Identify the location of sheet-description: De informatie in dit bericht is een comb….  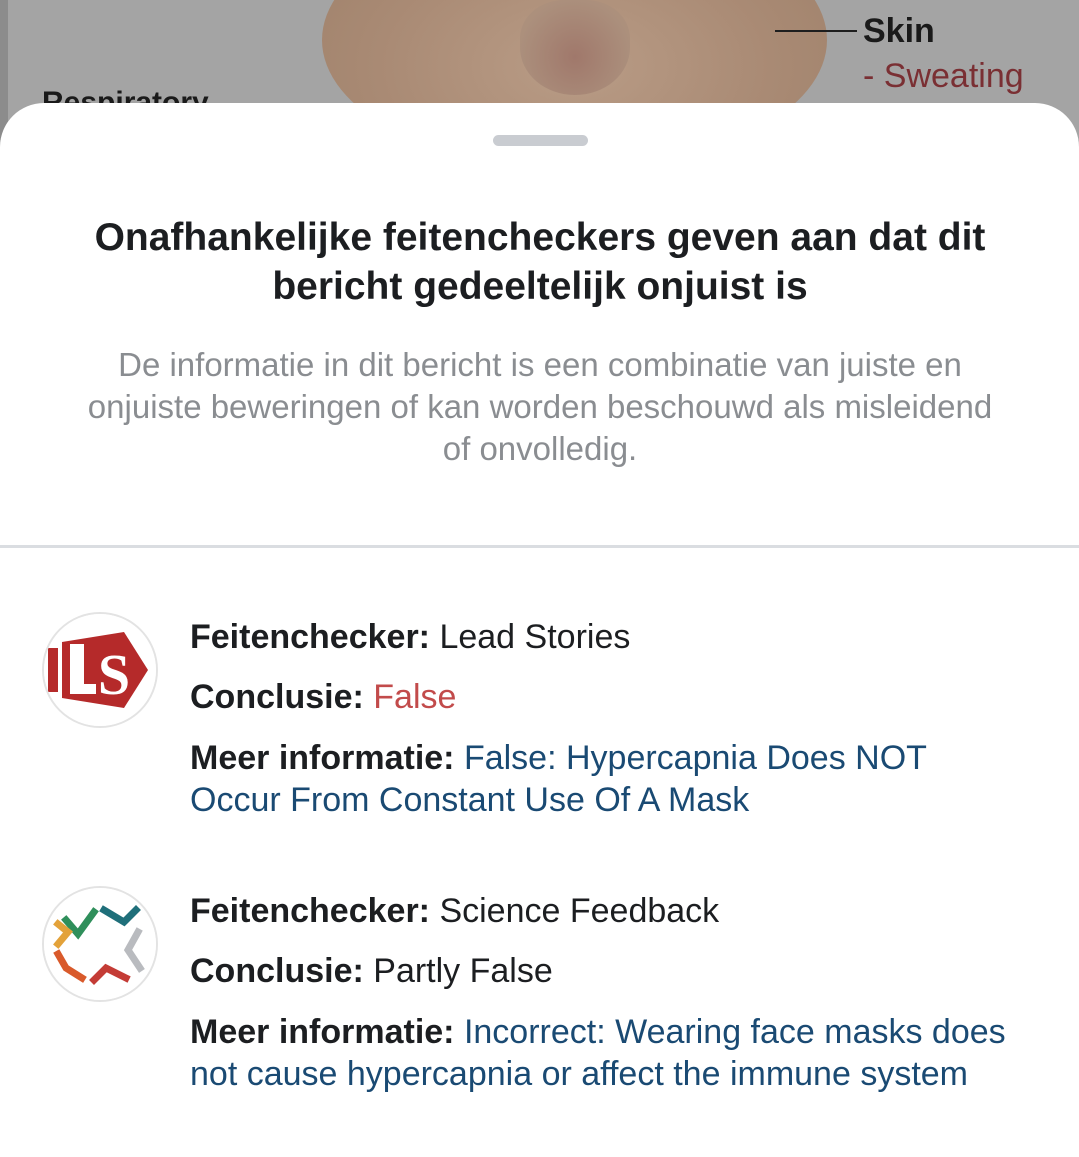
(540, 406).